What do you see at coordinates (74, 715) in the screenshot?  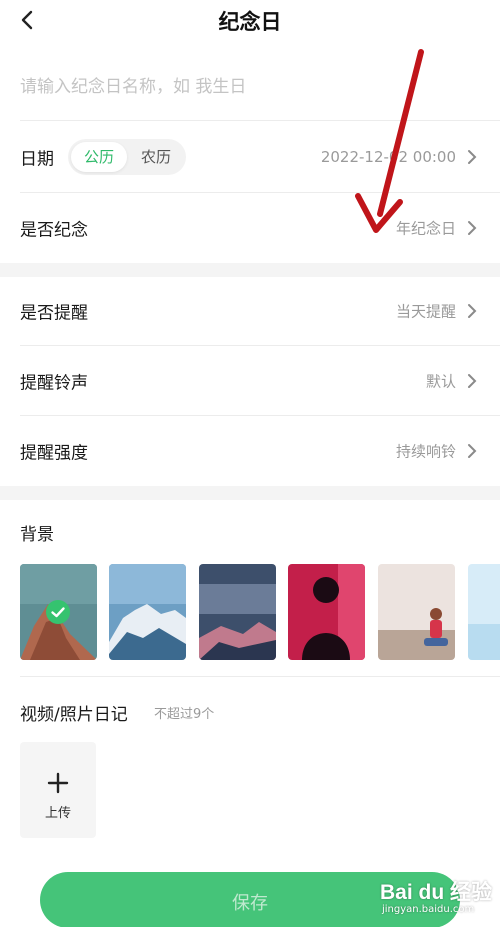 I see `diary-title: 视频/照片日记` at bounding box center [74, 715].